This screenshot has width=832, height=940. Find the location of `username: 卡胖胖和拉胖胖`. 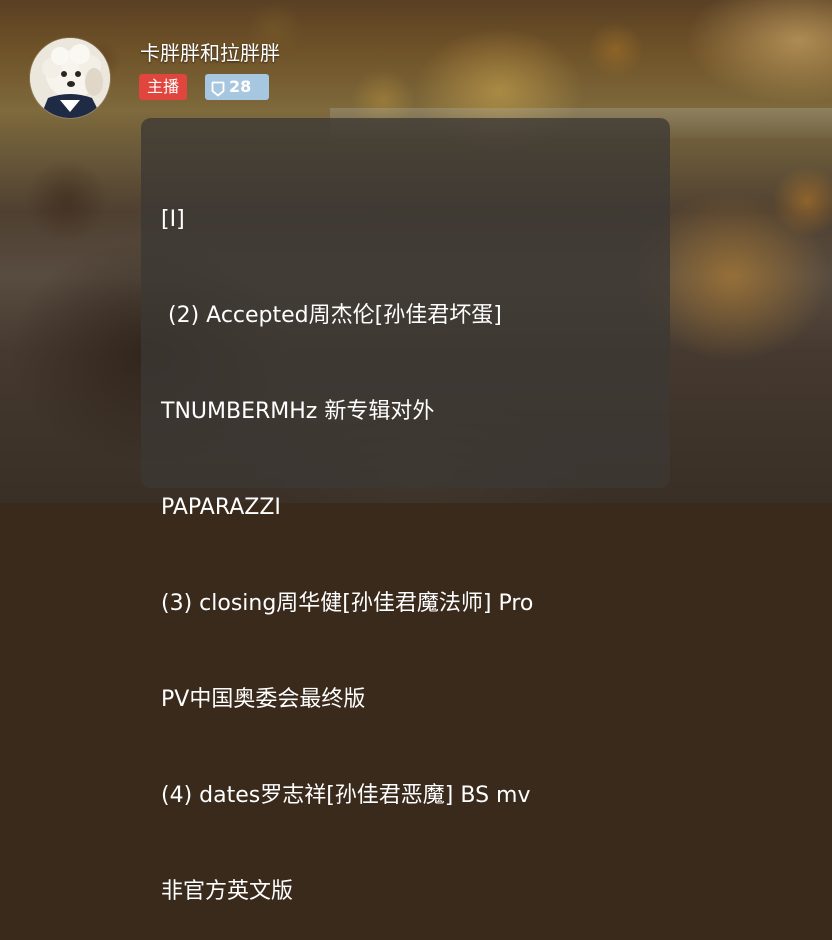

username: 卡胖胖和拉胖胖 is located at coordinates (210, 53).